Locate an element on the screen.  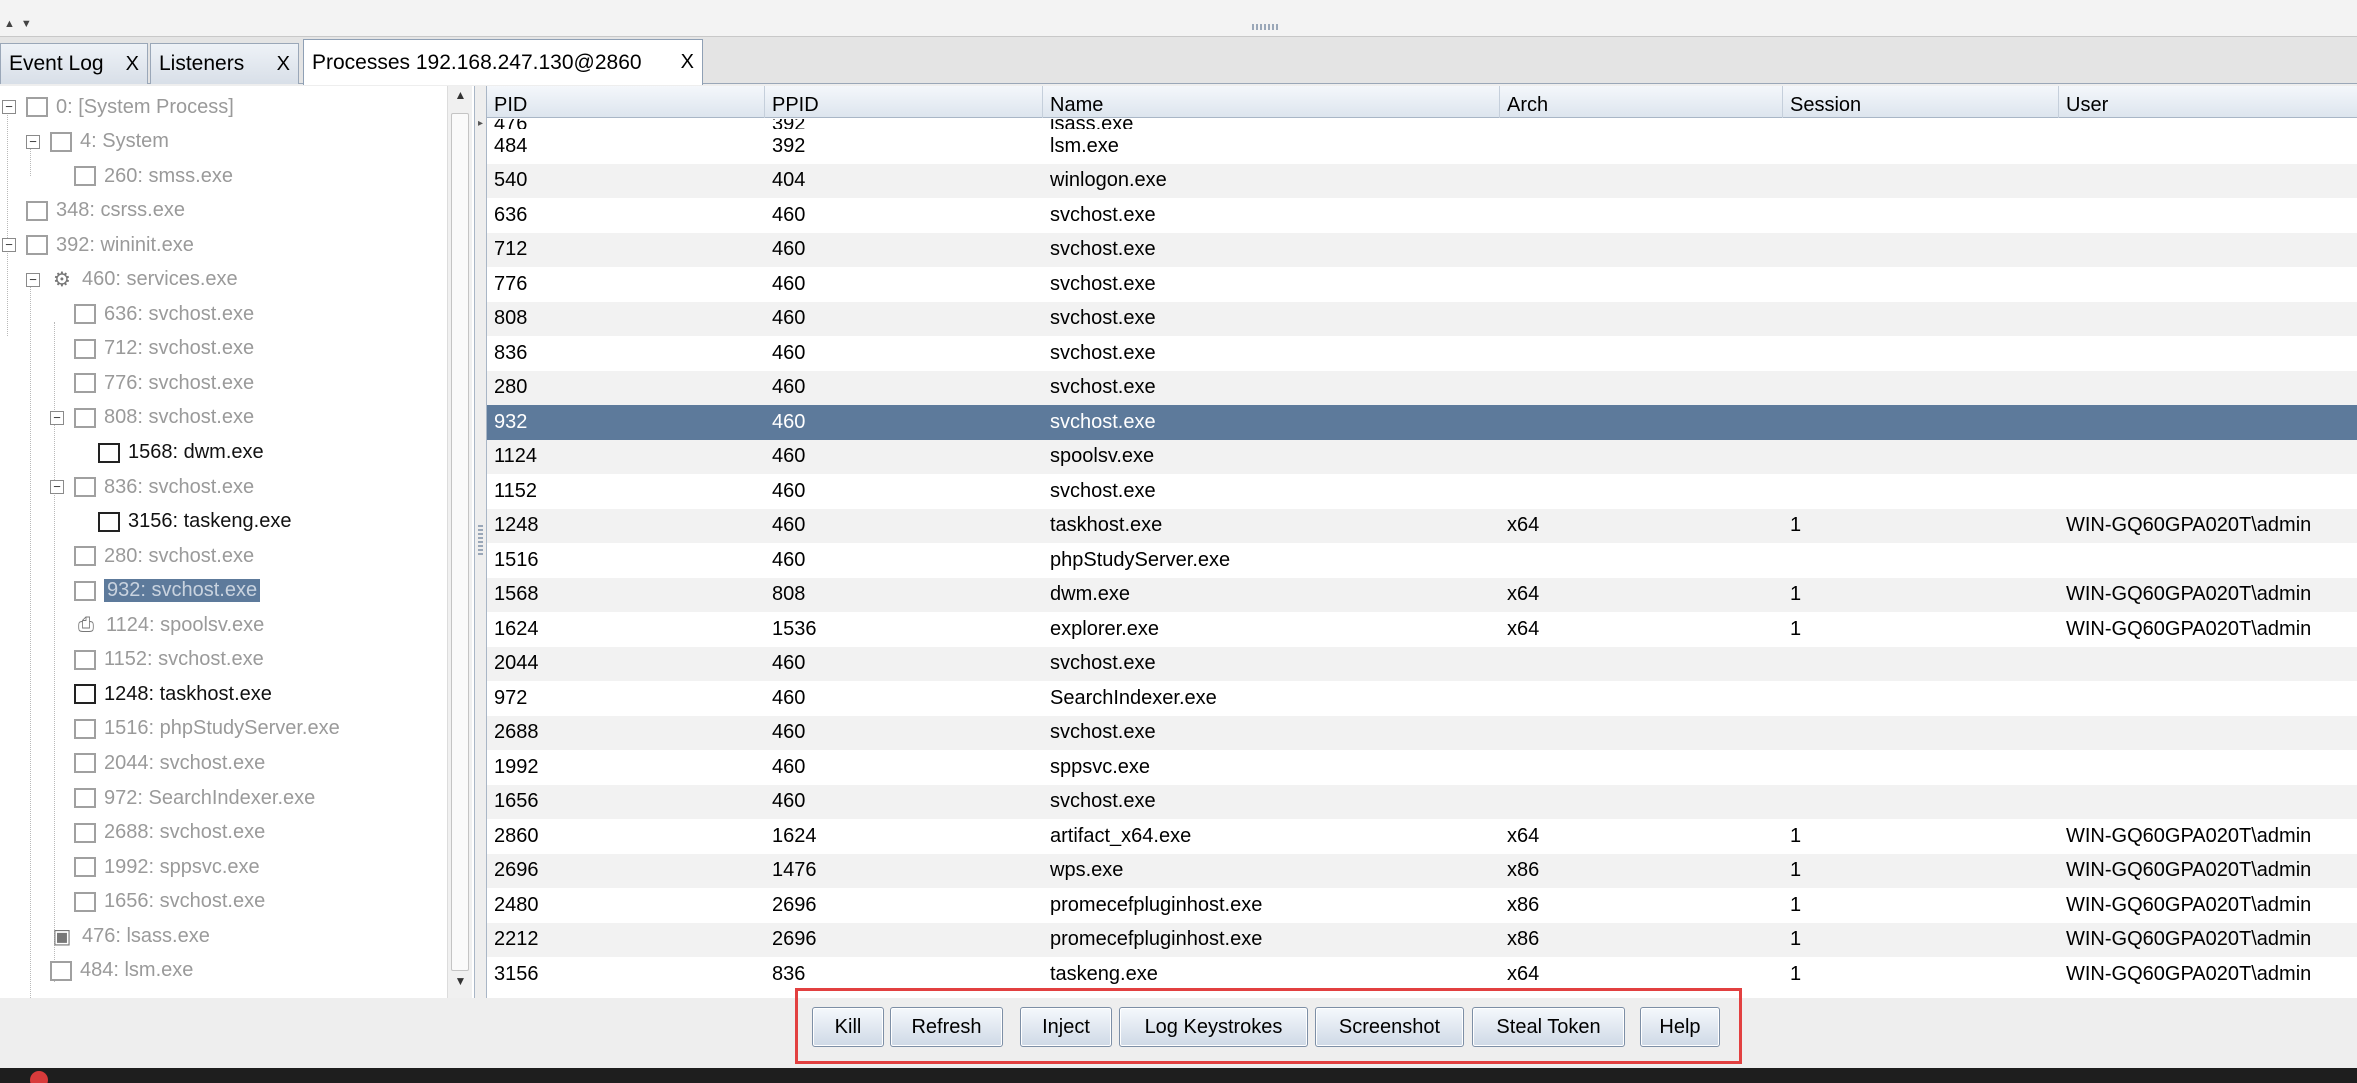
table-row: 2696 1476 wps.exe x86 1 WIN-GQ60GPA020T\admin is located at coordinates (1422, 870).